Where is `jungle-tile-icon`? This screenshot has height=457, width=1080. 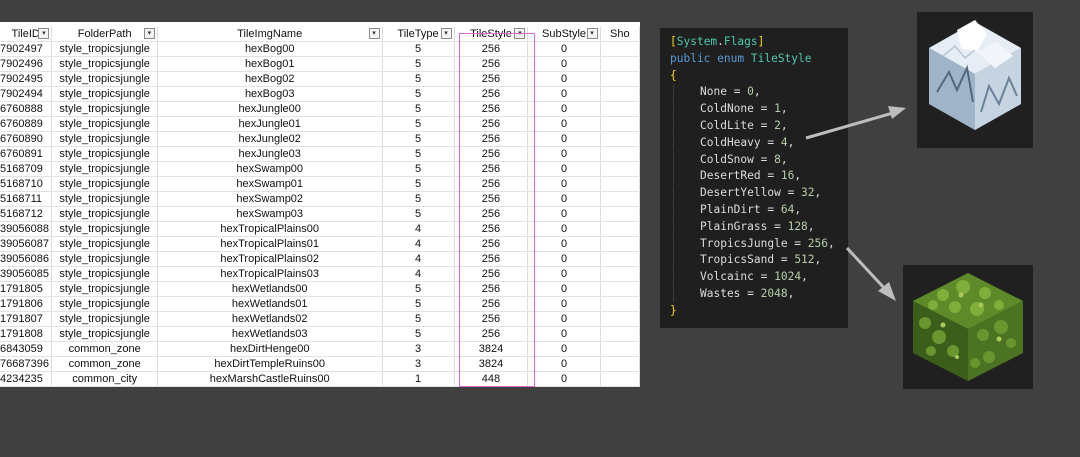
jungle-tile-icon is located at coordinates (968, 327).